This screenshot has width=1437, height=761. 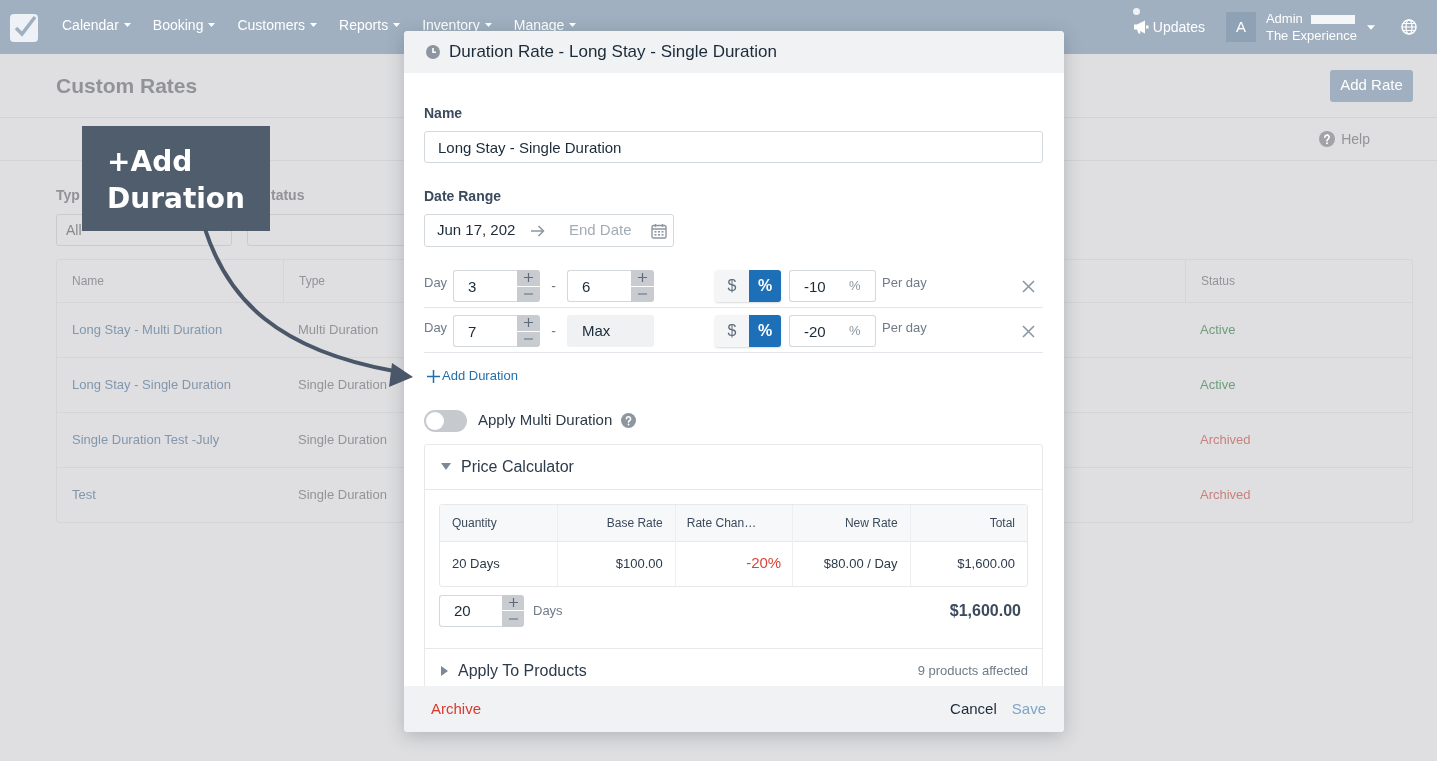 What do you see at coordinates (973, 709) in the screenshot?
I see `cancel-button: Cancel` at bounding box center [973, 709].